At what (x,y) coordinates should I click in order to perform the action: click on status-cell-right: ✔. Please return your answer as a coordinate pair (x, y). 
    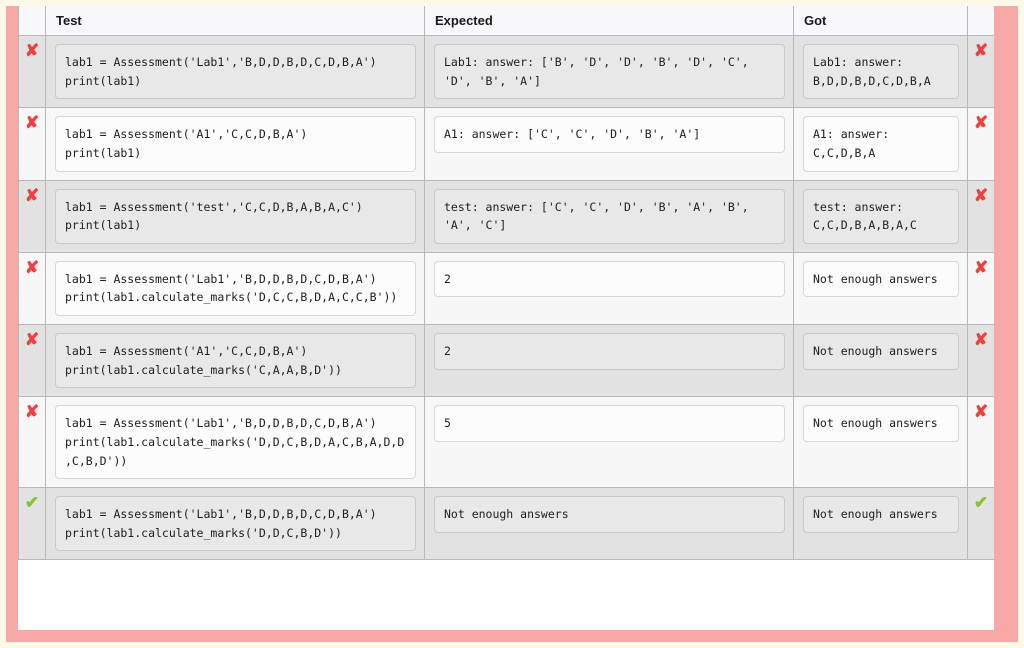
    Looking at the image, I should click on (980, 524).